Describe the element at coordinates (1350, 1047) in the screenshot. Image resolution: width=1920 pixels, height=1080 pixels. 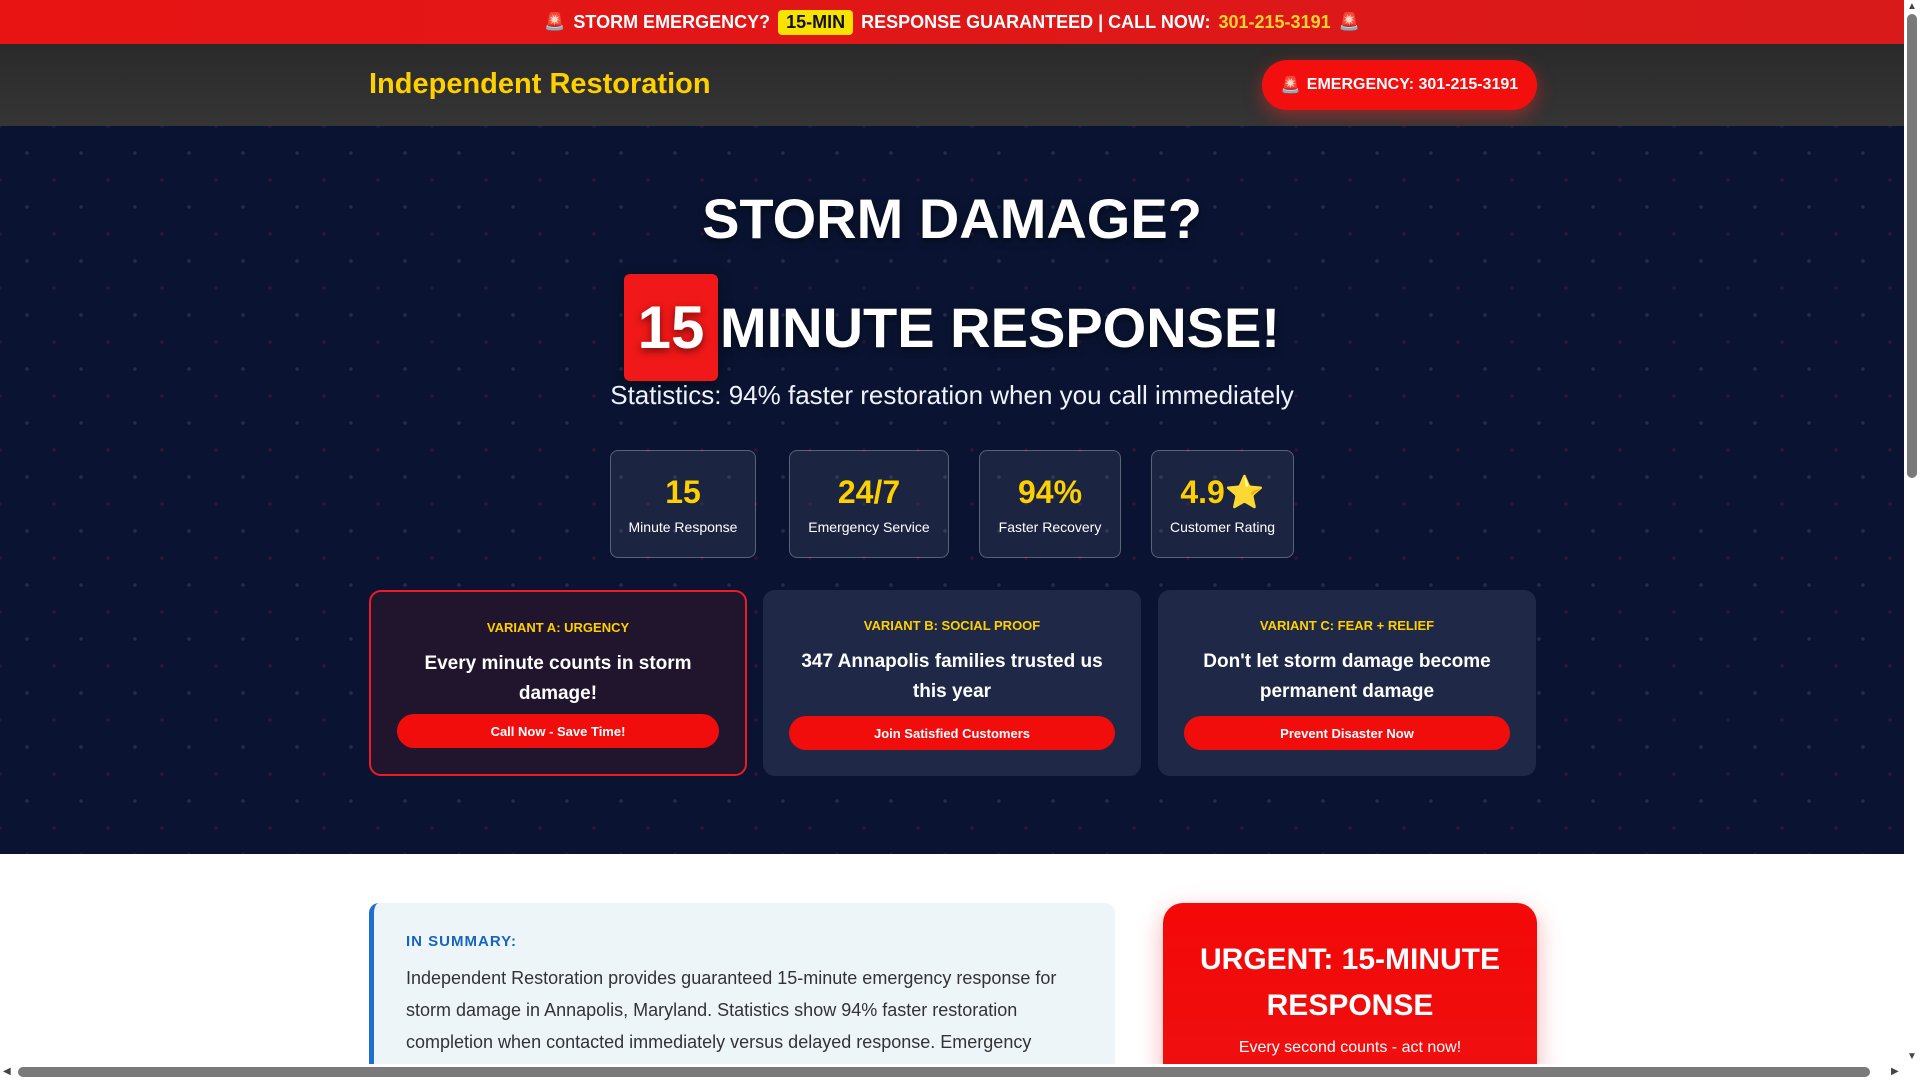
I see `urgent-subtitle: Every second counts - act now!` at that location.